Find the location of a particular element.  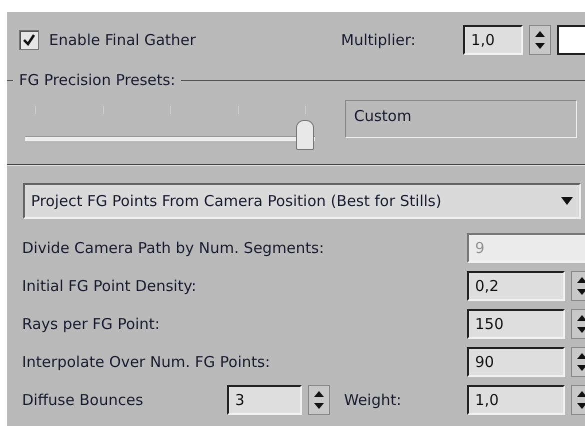

projection-dropdown: Project FG Points From Camera Position (Best for Stills) is located at coordinates (302, 201).